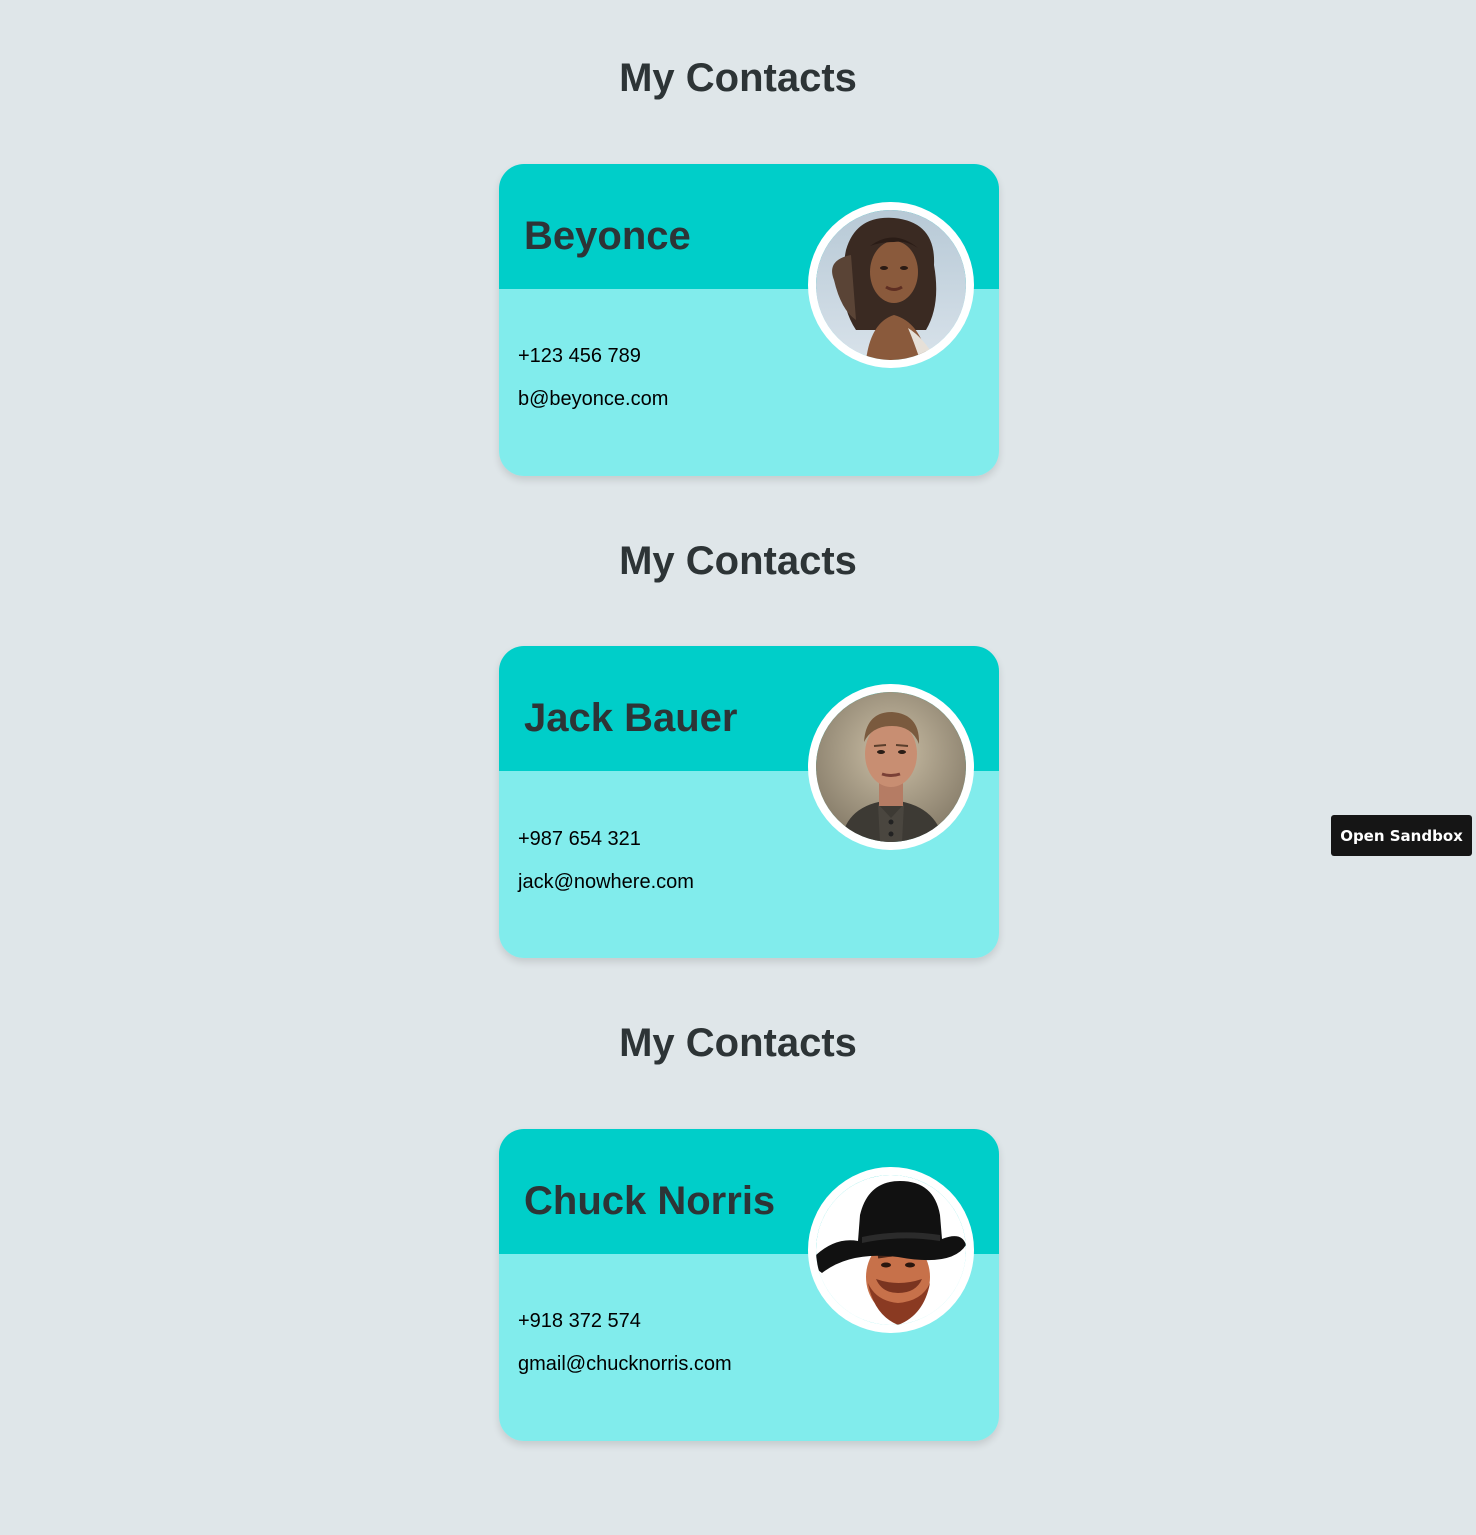  What do you see at coordinates (650, 1201) in the screenshot?
I see `contact-name: Chuck Norris` at bounding box center [650, 1201].